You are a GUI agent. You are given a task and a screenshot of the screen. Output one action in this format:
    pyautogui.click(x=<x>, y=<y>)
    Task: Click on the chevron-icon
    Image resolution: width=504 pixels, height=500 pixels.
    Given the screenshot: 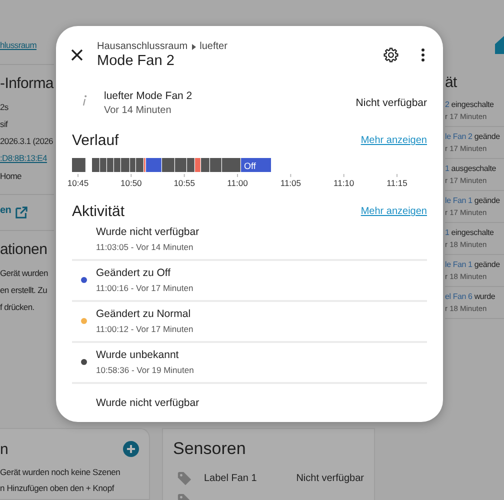 What is the action you would take?
    pyautogui.click(x=194, y=47)
    